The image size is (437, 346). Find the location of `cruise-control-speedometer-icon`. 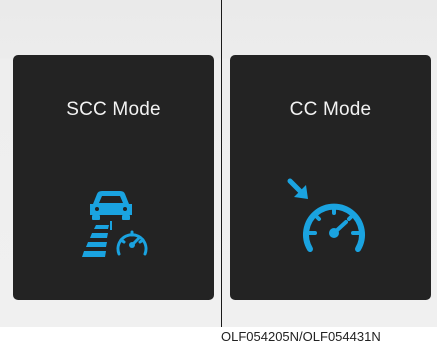

cruise-control-speedometer-icon is located at coordinates (326, 215).